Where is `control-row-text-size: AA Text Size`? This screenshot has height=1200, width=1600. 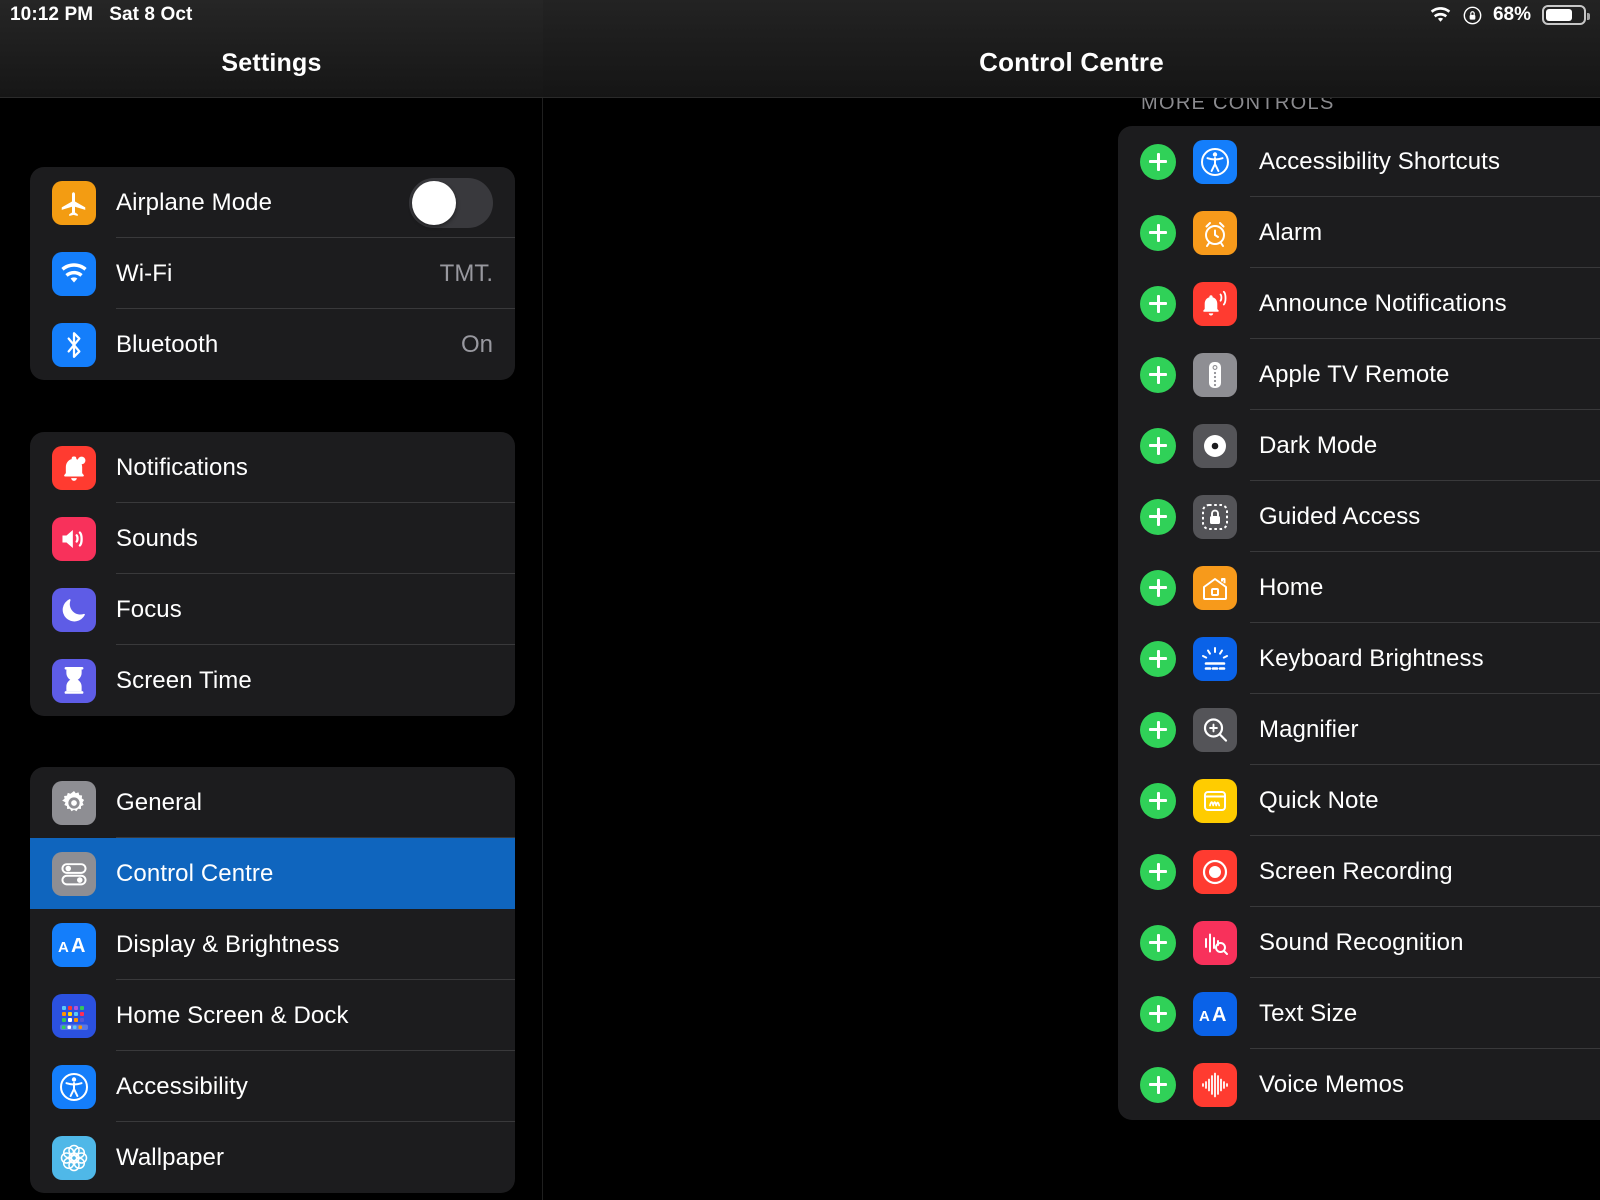
control-row-text-size: AA Text Size is located at coordinates (1359, 1013).